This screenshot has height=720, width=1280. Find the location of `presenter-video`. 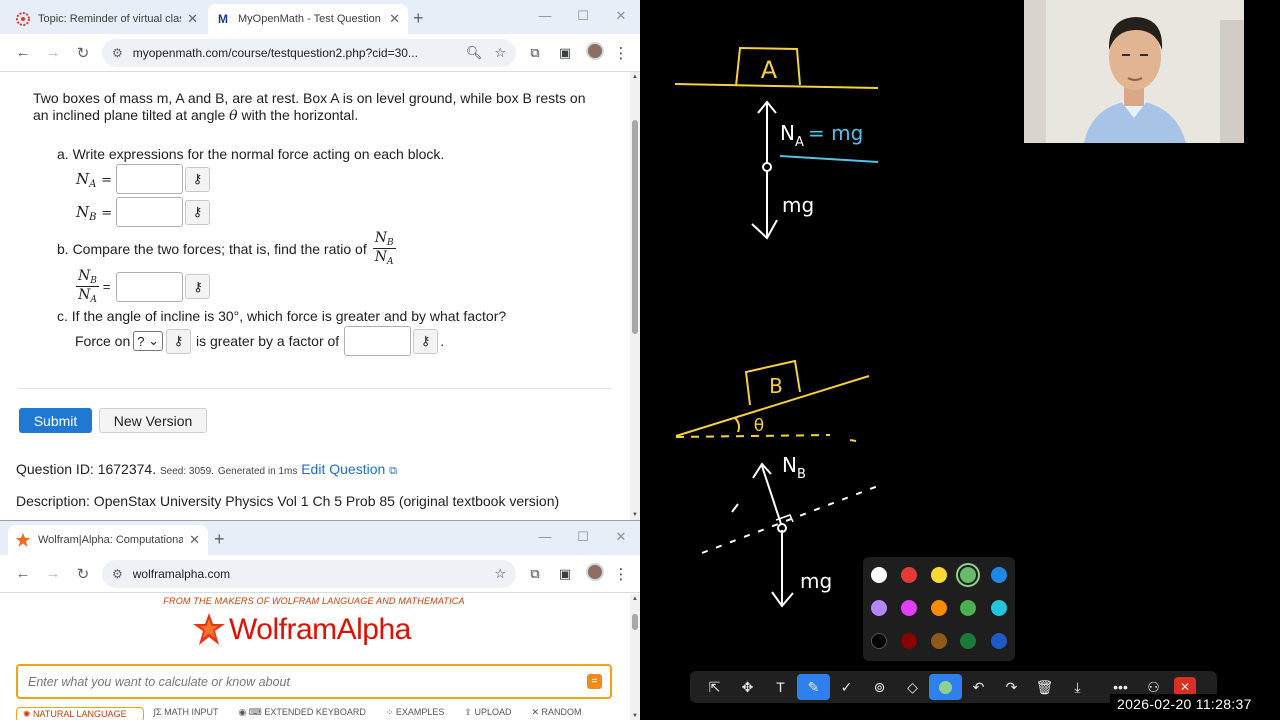

presenter-video is located at coordinates (1134, 71).